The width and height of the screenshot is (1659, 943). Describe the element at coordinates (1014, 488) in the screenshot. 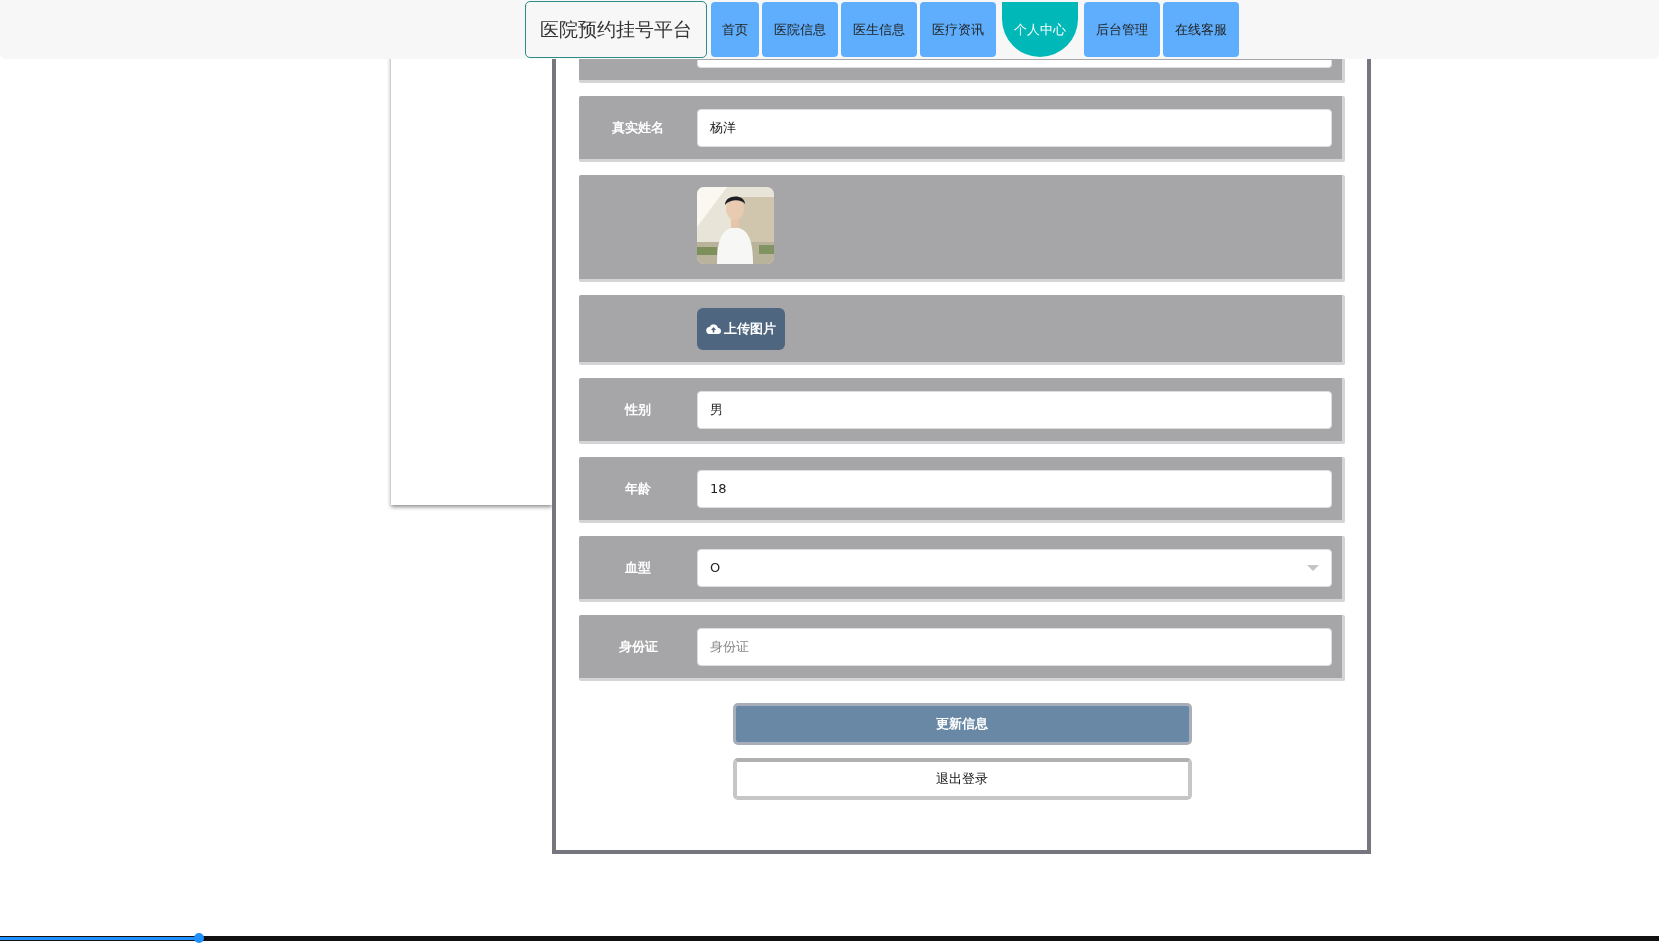

I see `input-field: 18` at that location.